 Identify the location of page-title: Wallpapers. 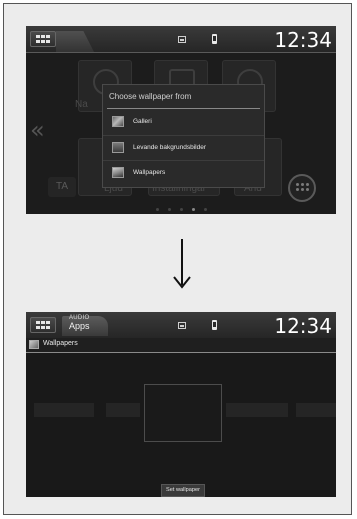
(60, 343).